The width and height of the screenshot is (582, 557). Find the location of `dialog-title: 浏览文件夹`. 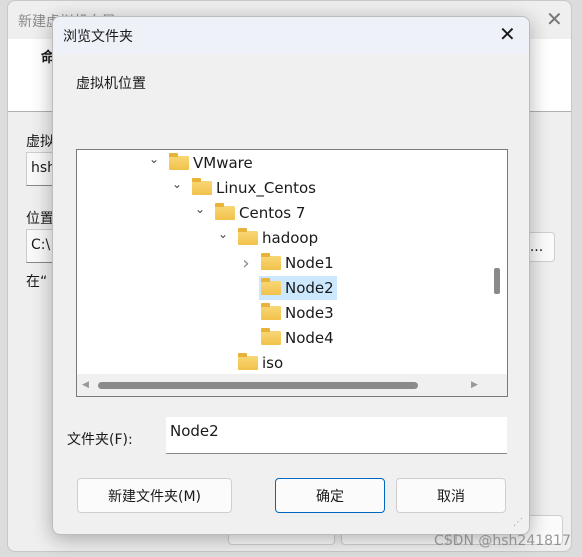

dialog-title: 浏览文件夹 is located at coordinates (98, 37).